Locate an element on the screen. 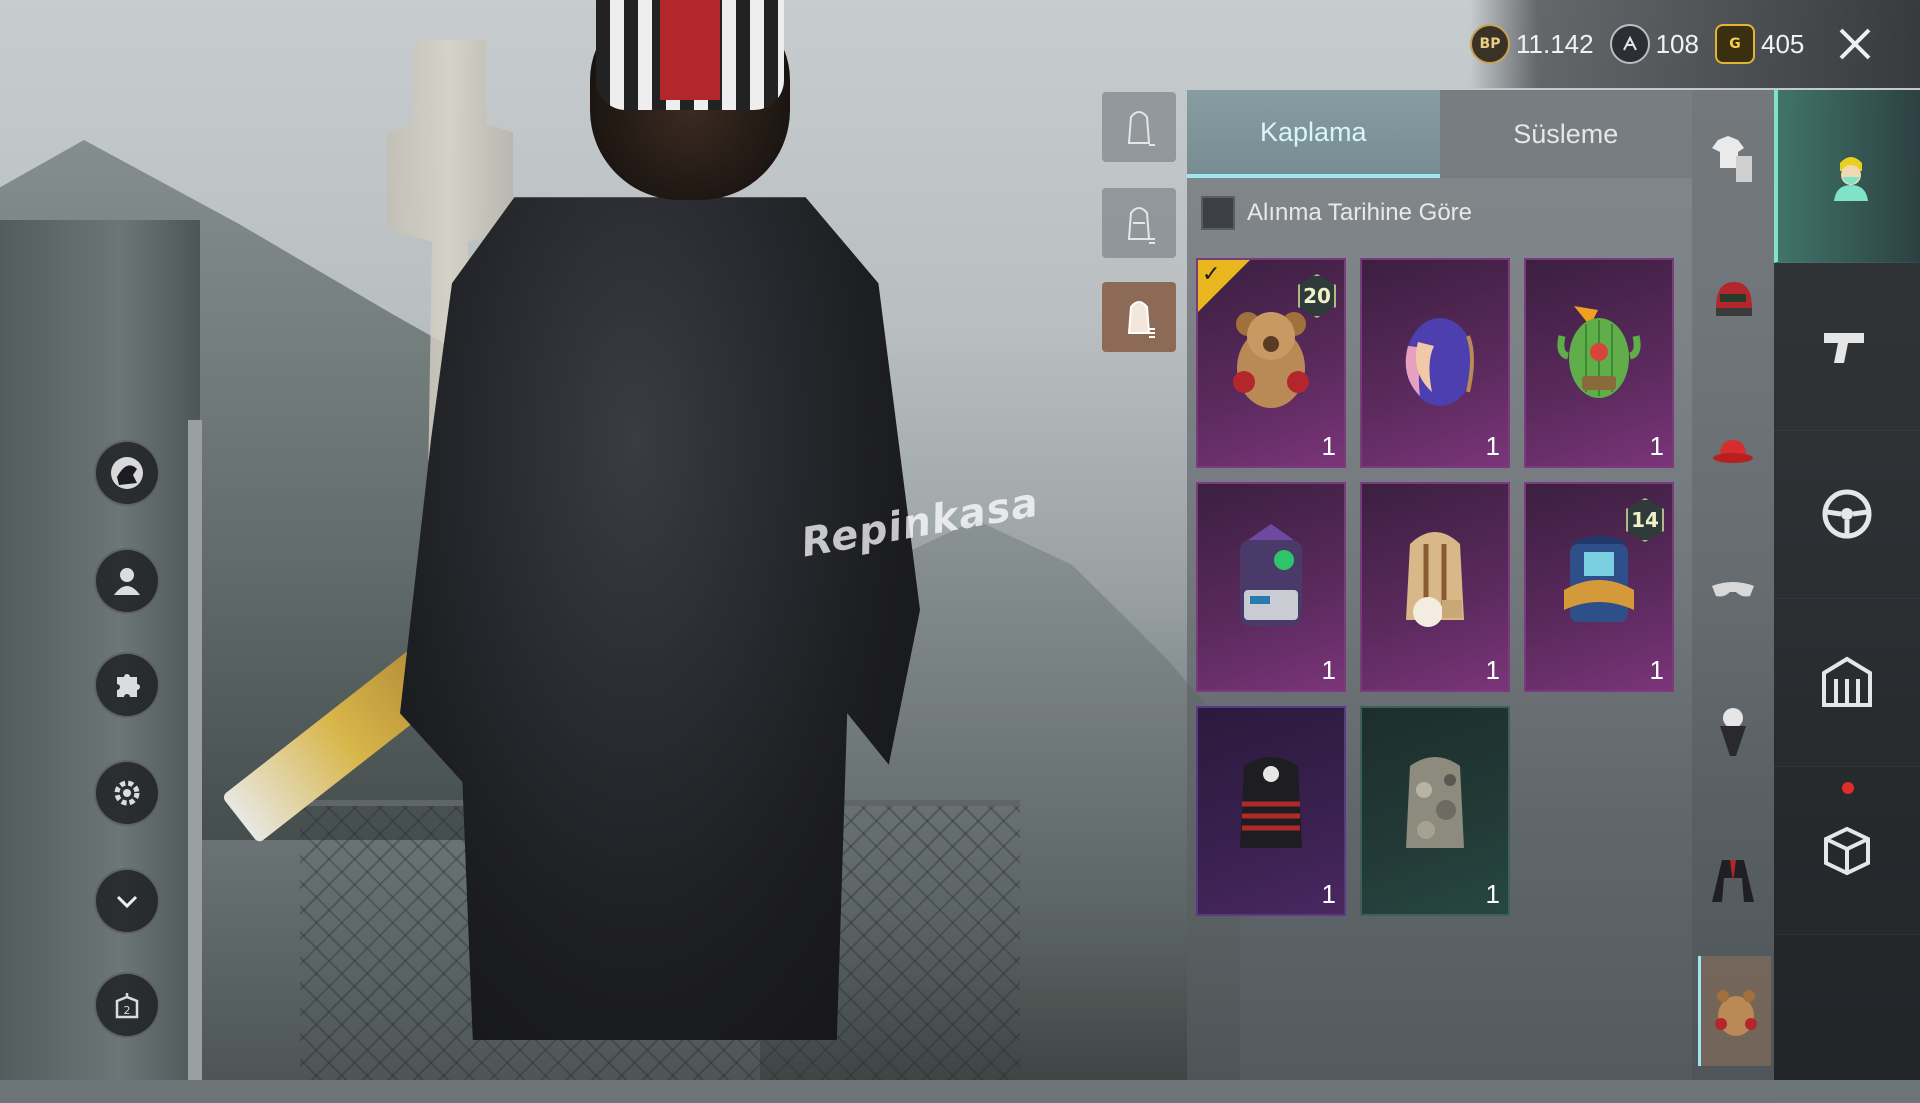 This screenshot has height=1103, width=1920. item-camo-backpack: 1 is located at coordinates (1435, 811).